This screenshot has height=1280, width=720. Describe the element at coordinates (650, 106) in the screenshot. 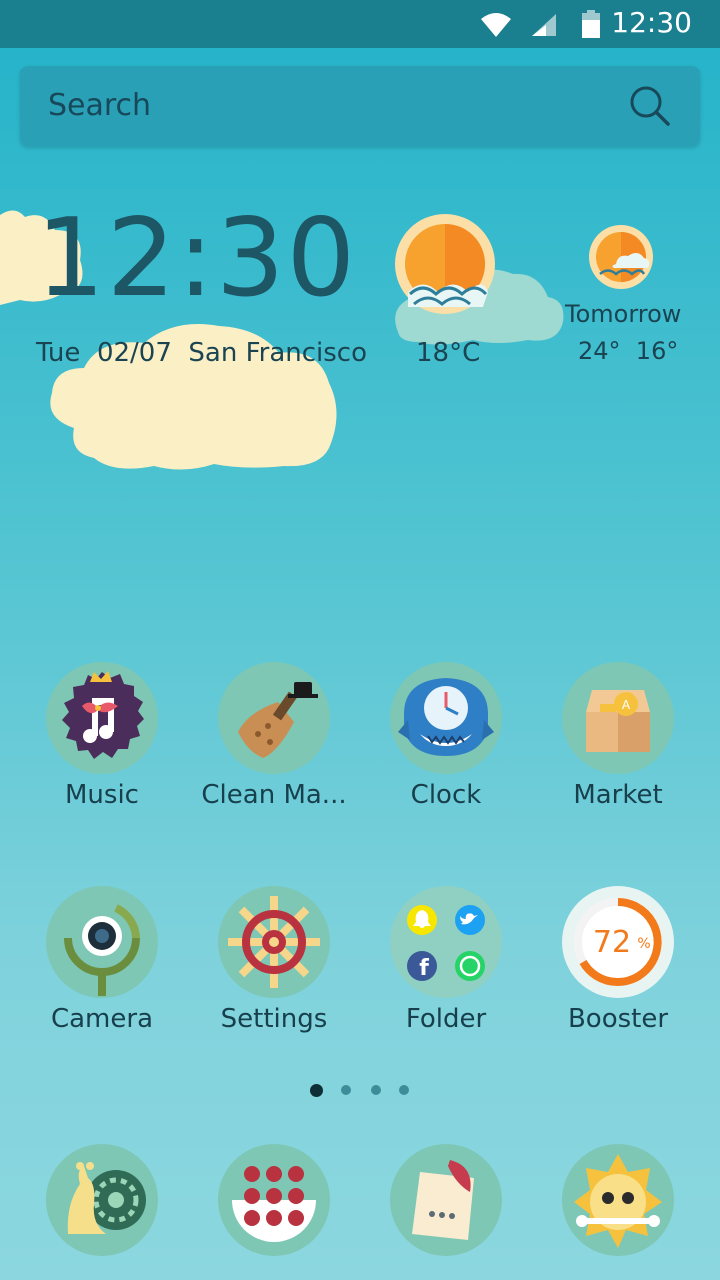

I see `search-icon` at that location.